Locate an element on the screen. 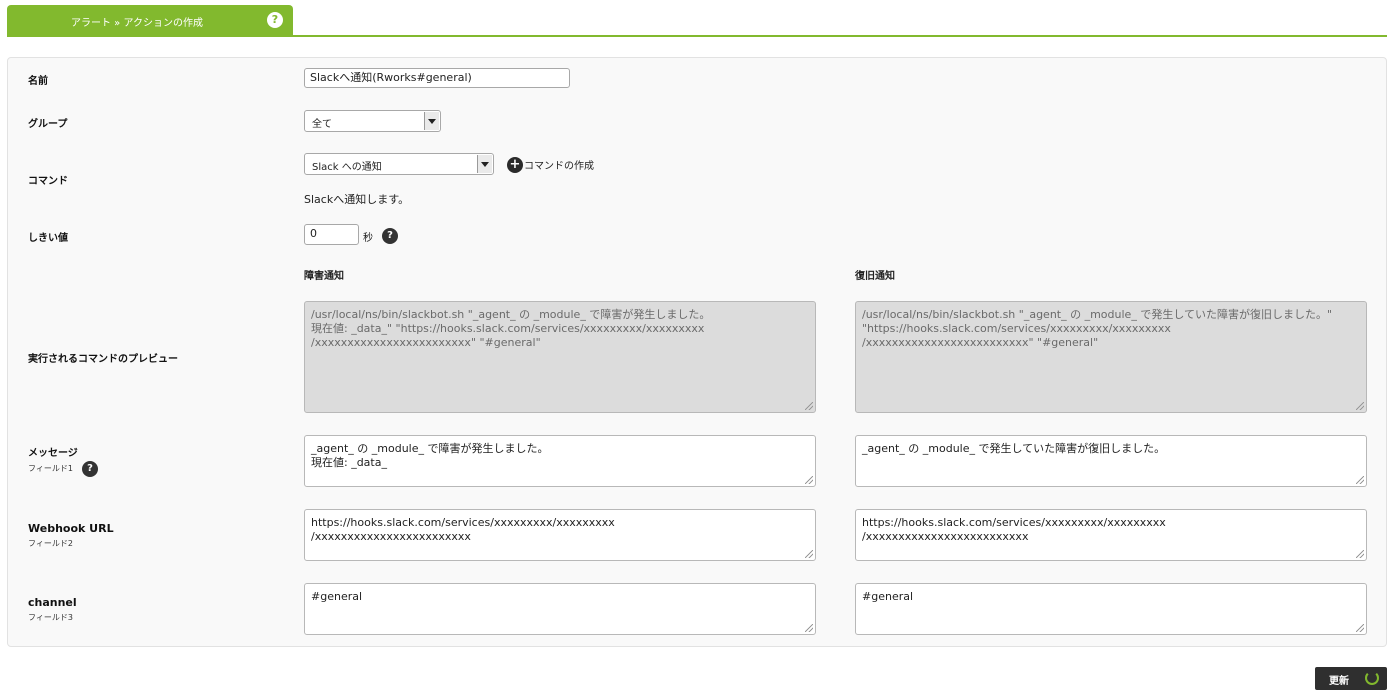 The height and width of the screenshot is (698, 1394). message-label: メッセージ is located at coordinates (53, 453).